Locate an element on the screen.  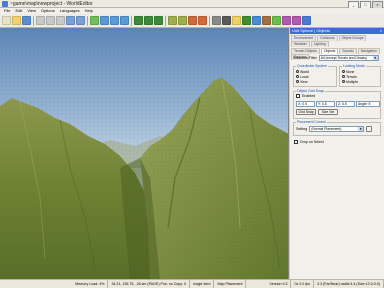
snap-enabled-row: Enabled is located at coordinates (305, 96).